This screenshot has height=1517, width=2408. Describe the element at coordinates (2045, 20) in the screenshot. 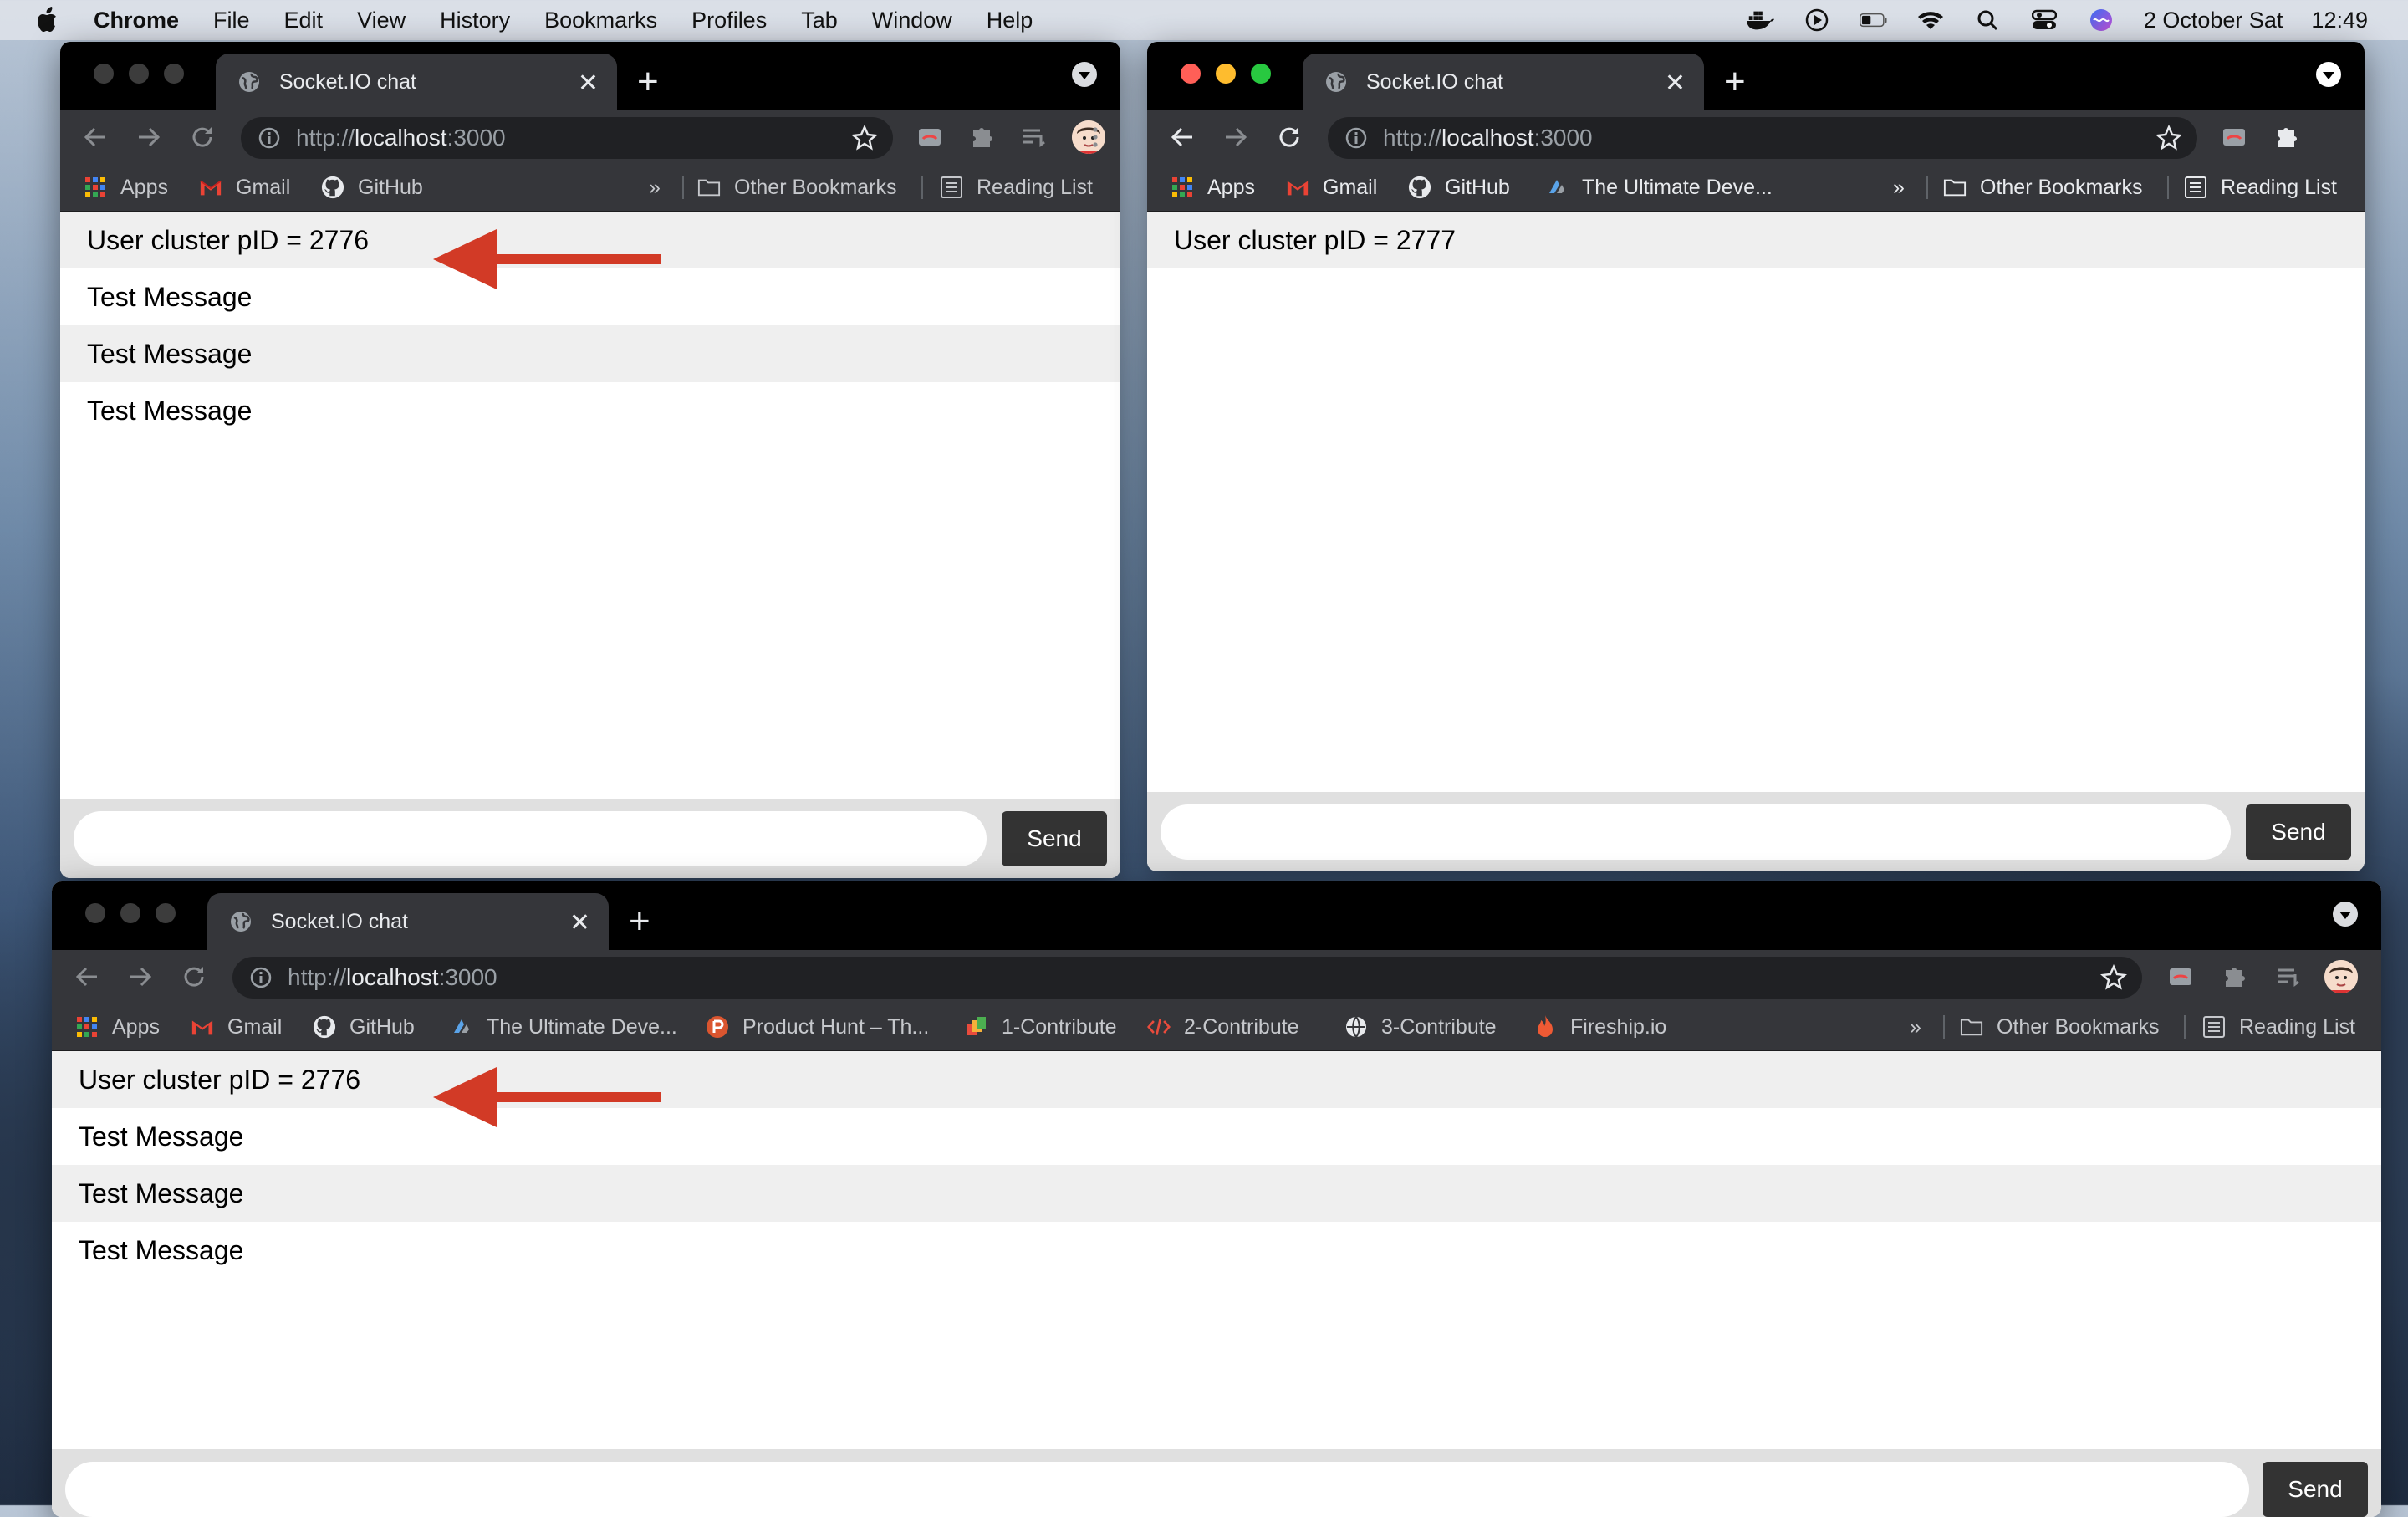

I see `control-center-icon` at that location.